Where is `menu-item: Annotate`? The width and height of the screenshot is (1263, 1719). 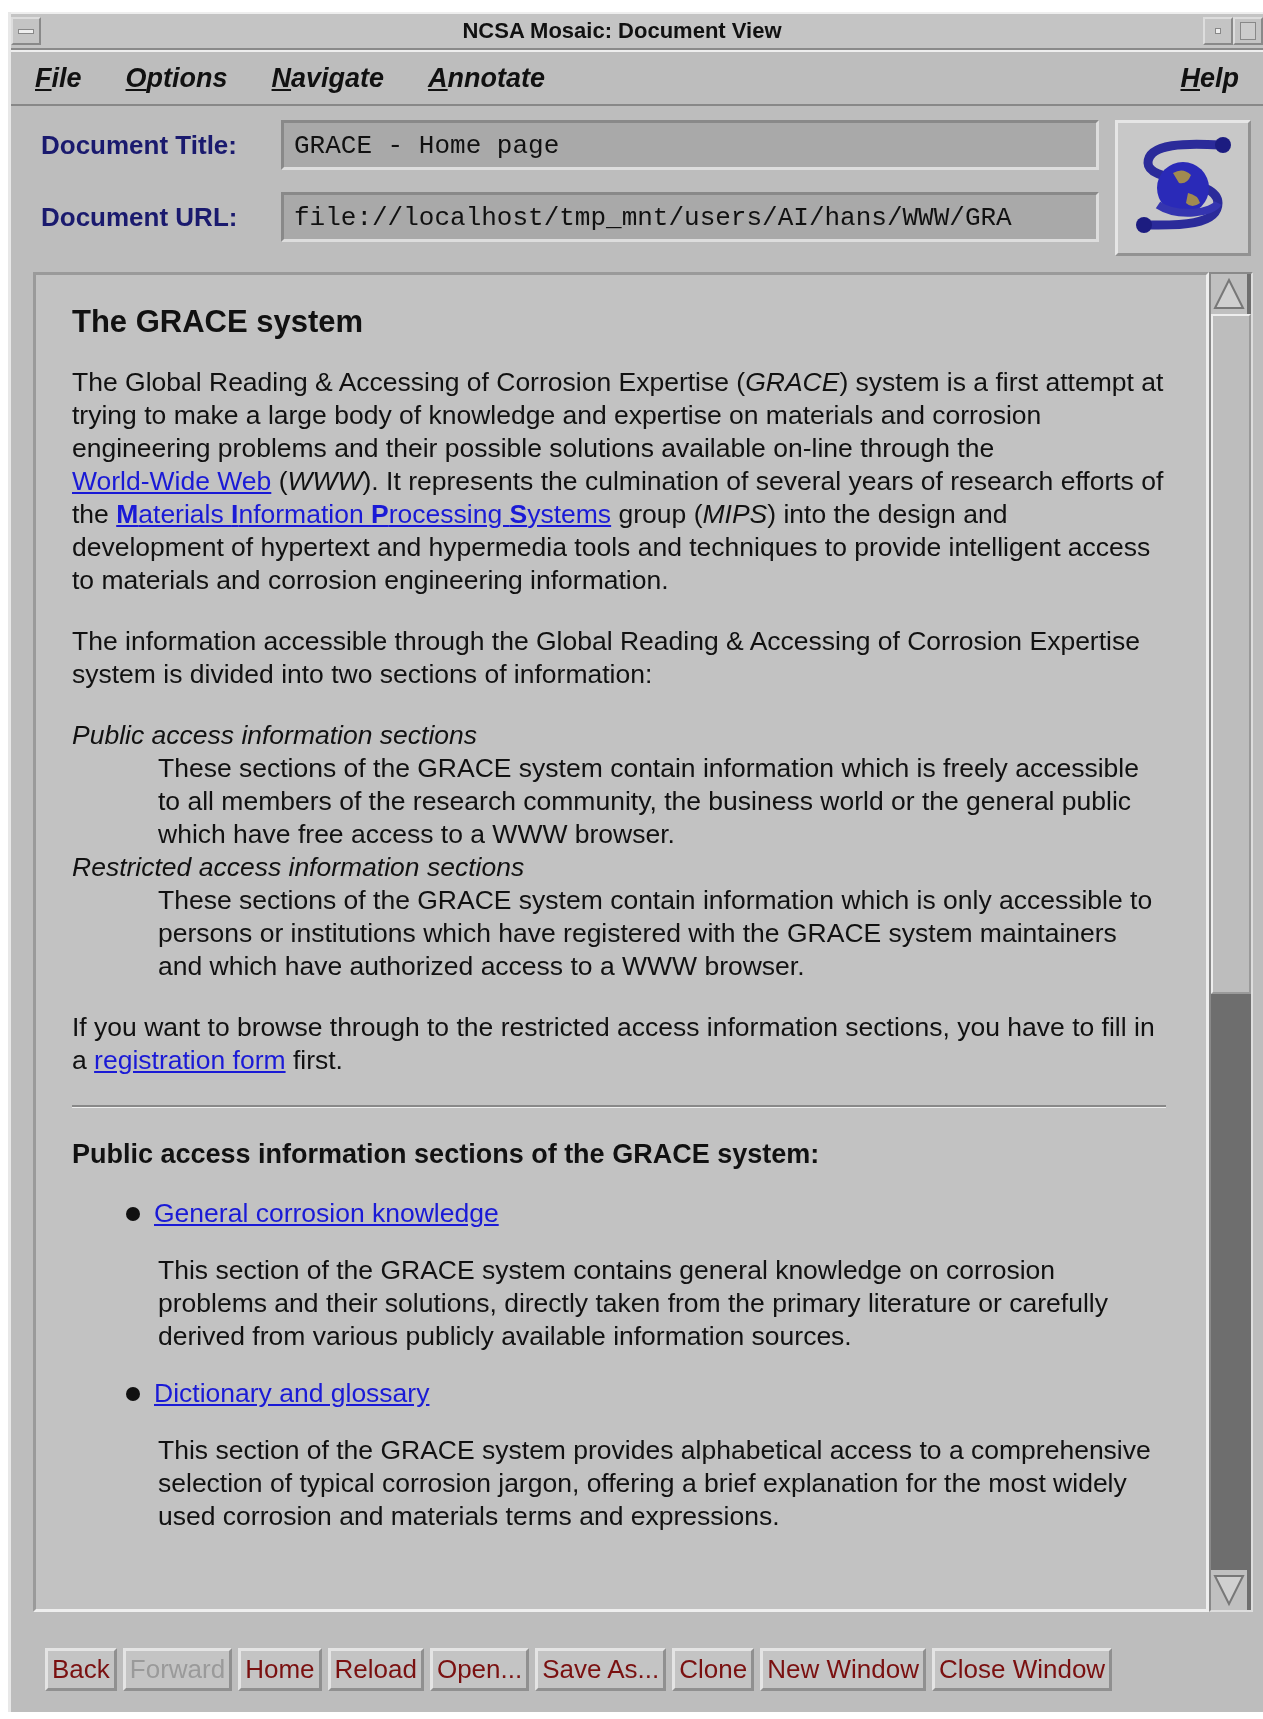
menu-item: Annotate is located at coordinates (487, 78).